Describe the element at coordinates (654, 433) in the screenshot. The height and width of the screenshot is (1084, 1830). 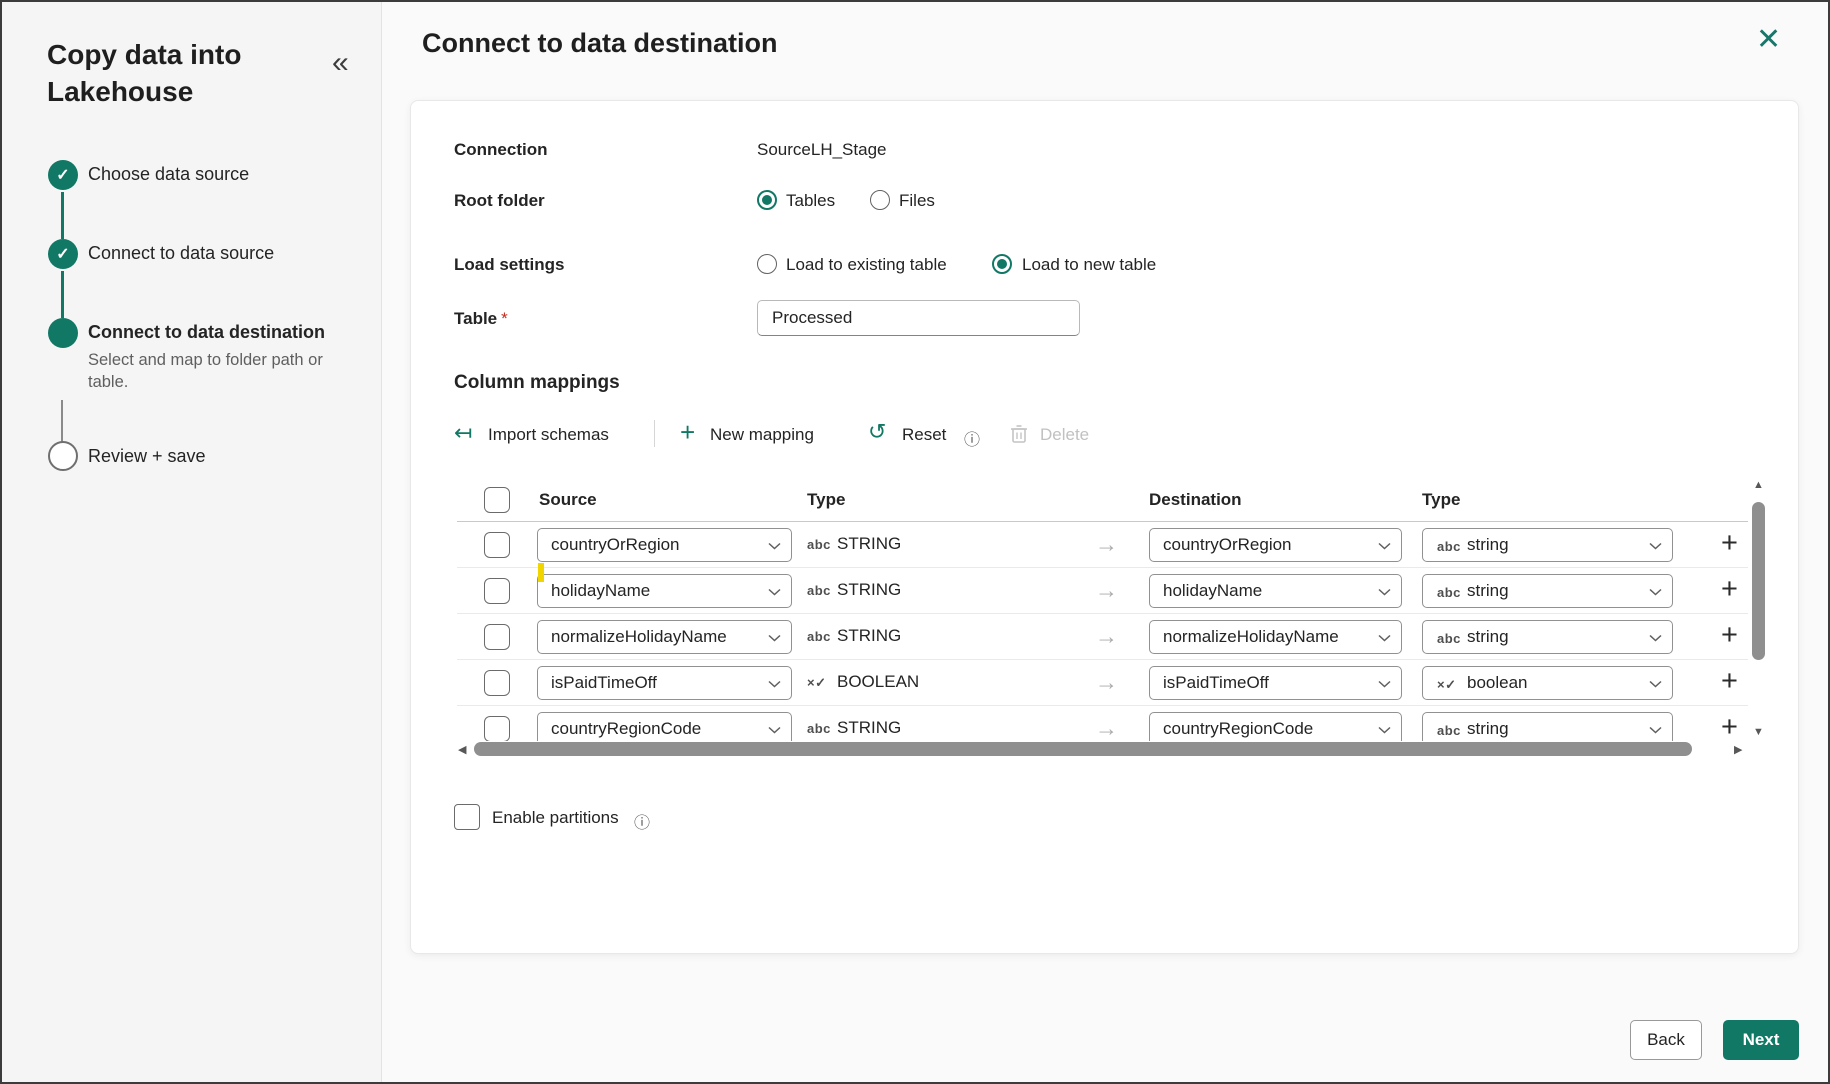
I see `toolbar-divider` at that location.